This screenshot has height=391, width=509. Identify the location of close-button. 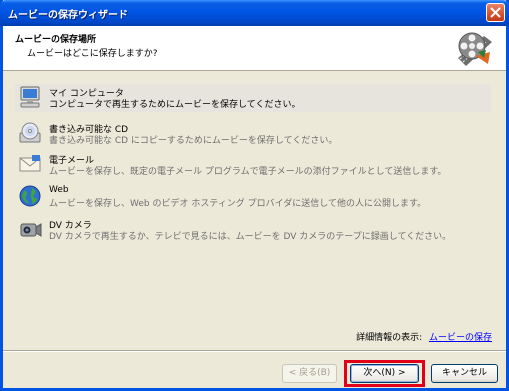
(495, 12).